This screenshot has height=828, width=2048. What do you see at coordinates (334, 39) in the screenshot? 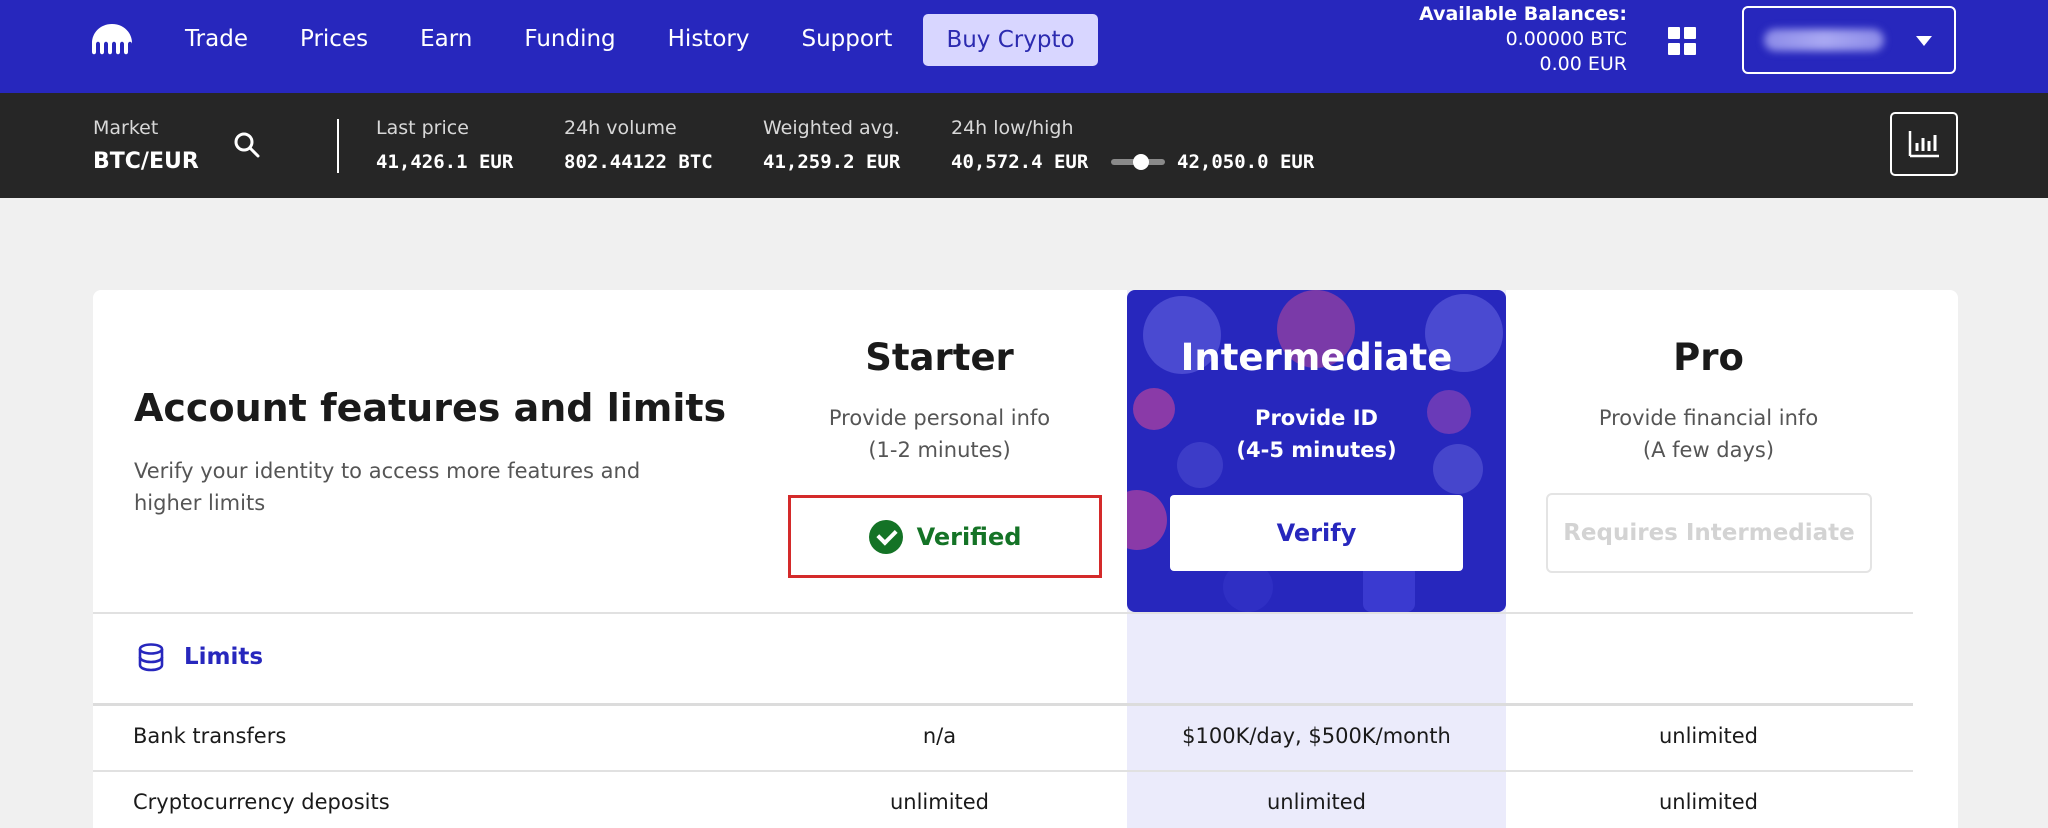
I see `nav-prices: Prices` at bounding box center [334, 39].